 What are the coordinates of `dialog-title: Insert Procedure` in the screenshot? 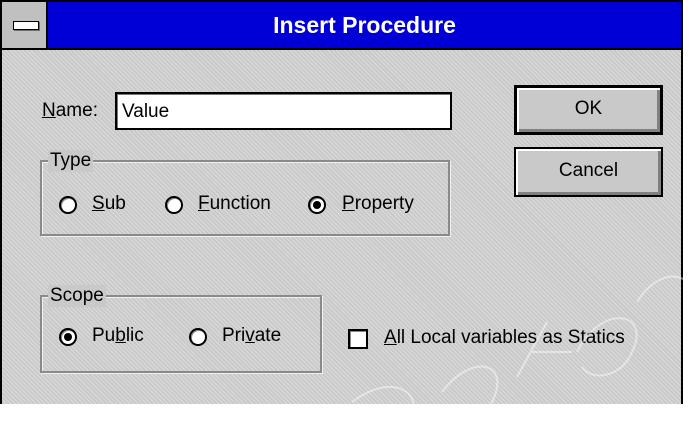 It's located at (364, 25).